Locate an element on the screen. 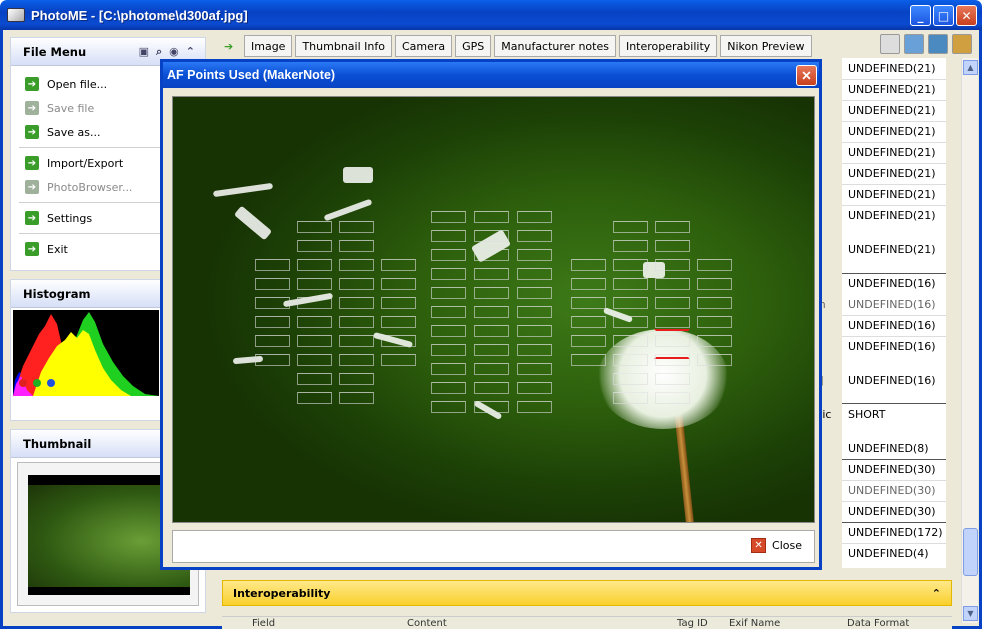  data-format-cell: UNDEFINED(4) is located at coordinates (888, 553).